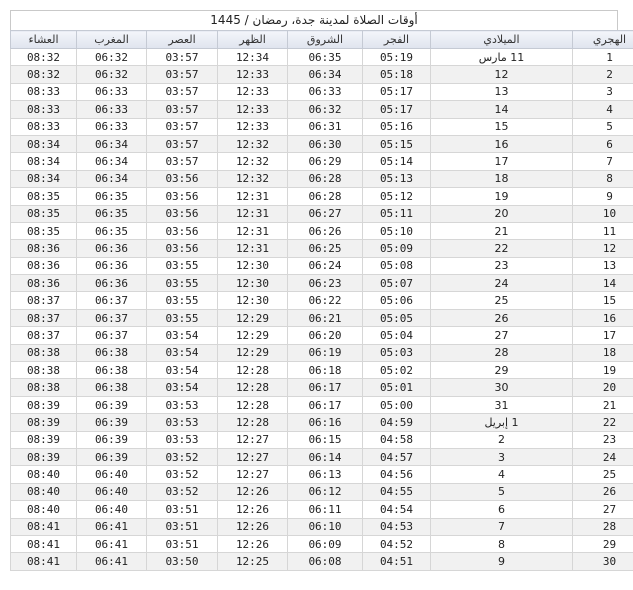 This screenshot has width=633, height=590. Describe the element at coordinates (321, 144) in the screenshot. I see `table-row: 6 16 05:15 06:30 12:32 03:57 06:34 08:34` at that location.